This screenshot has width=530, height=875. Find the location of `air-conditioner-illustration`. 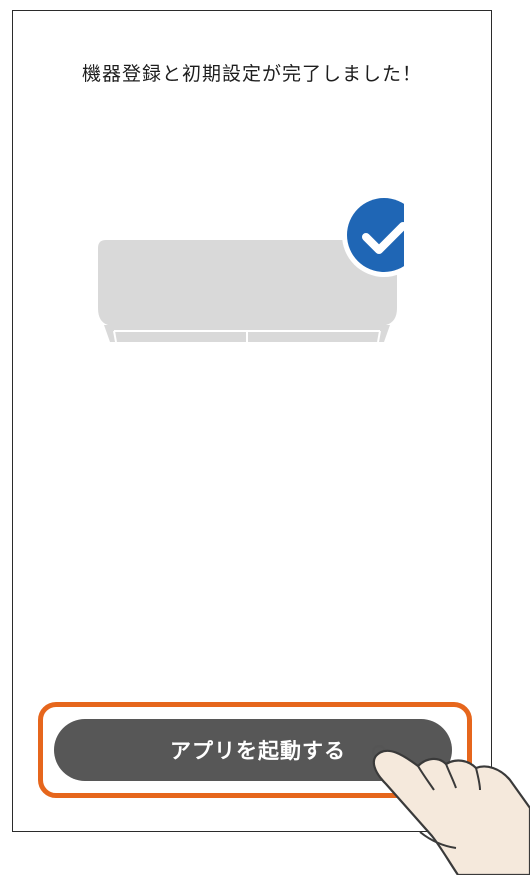

air-conditioner-illustration is located at coordinates (251, 268).